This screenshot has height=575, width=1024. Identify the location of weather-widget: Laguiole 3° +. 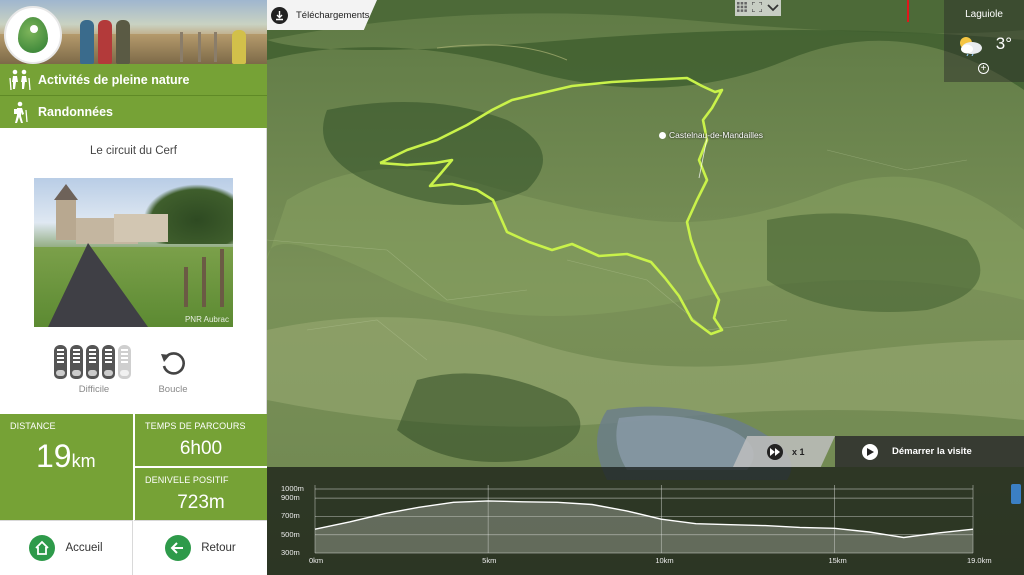
(984, 41).